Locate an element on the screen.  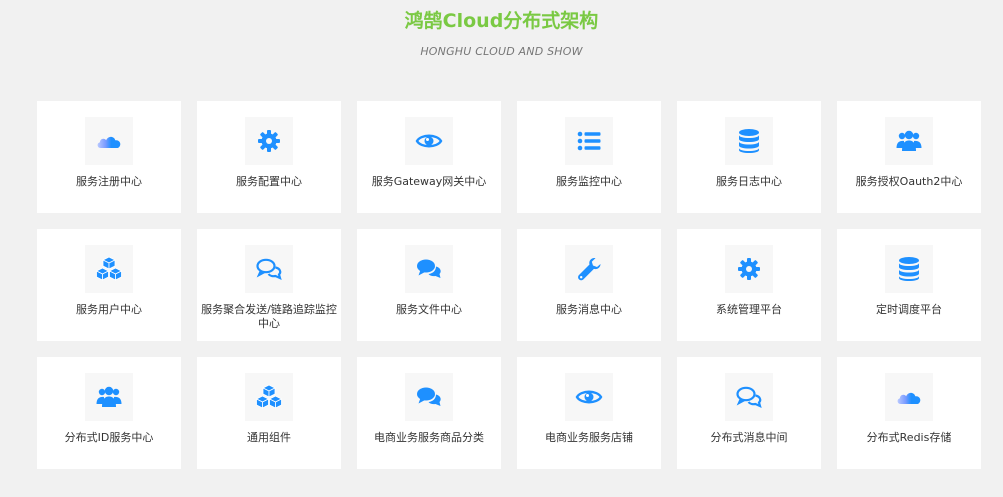
service-label: 服务授权Oauth2中心 is located at coordinates (909, 181).